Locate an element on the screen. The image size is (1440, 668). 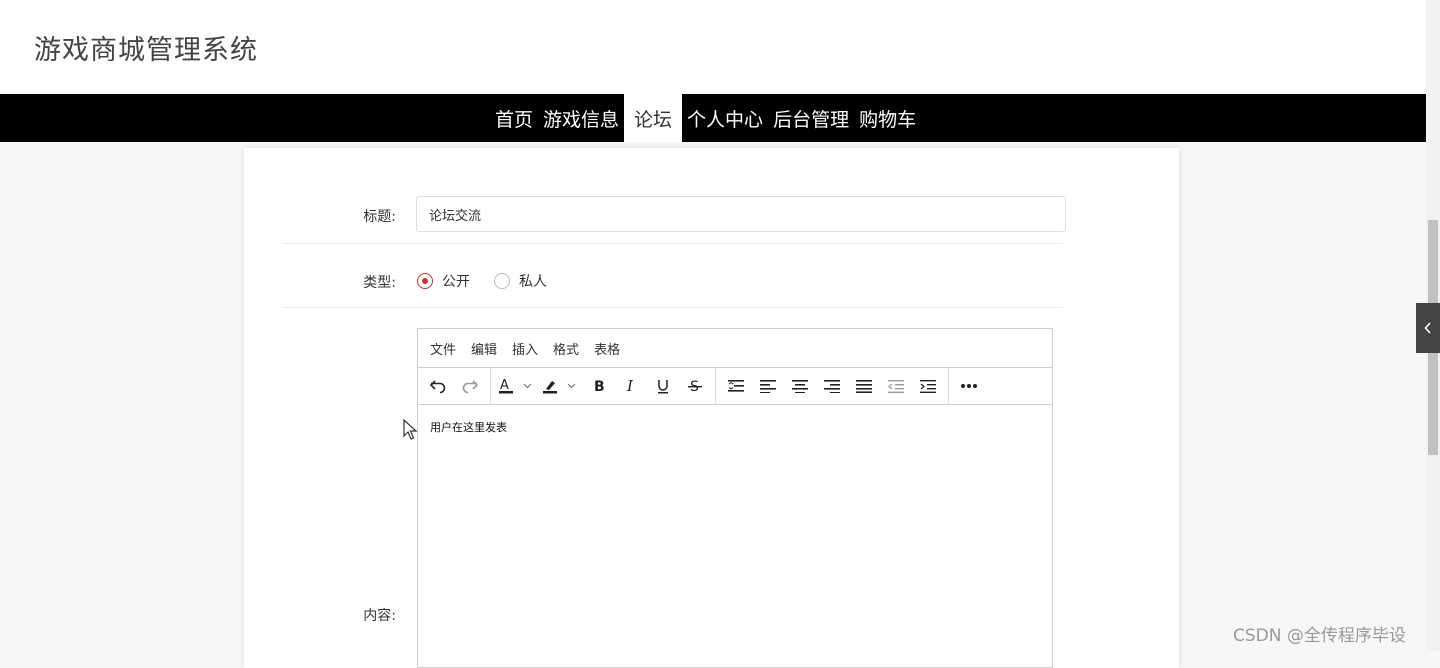
menu-file: 文件 is located at coordinates (443, 348).